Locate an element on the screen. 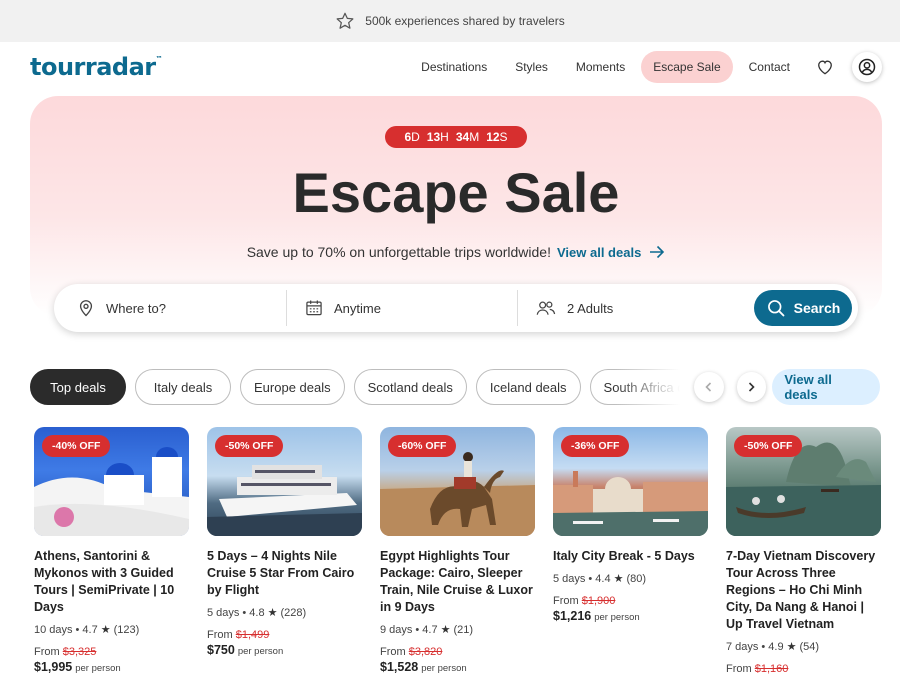 This screenshot has width=900, height=675. announcement-bar: 500k experiences shared by travelers is located at coordinates (450, 21).